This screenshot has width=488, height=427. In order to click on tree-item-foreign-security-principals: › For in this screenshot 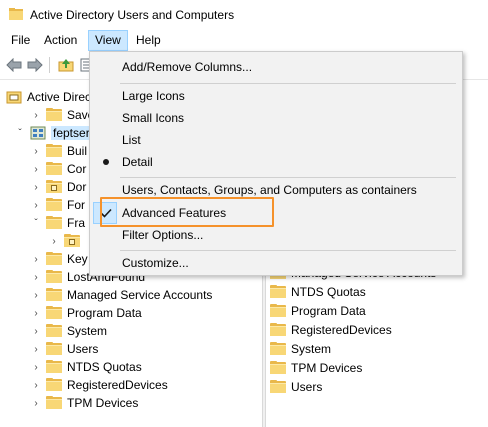, I will do `click(57, 205)`.